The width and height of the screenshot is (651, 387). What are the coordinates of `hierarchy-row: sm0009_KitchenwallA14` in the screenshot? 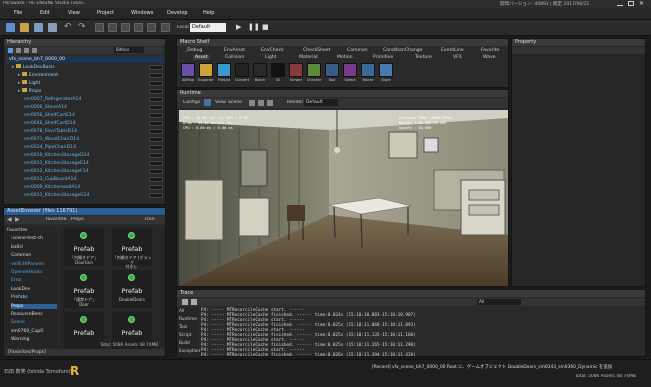 It's located at (86, 187).